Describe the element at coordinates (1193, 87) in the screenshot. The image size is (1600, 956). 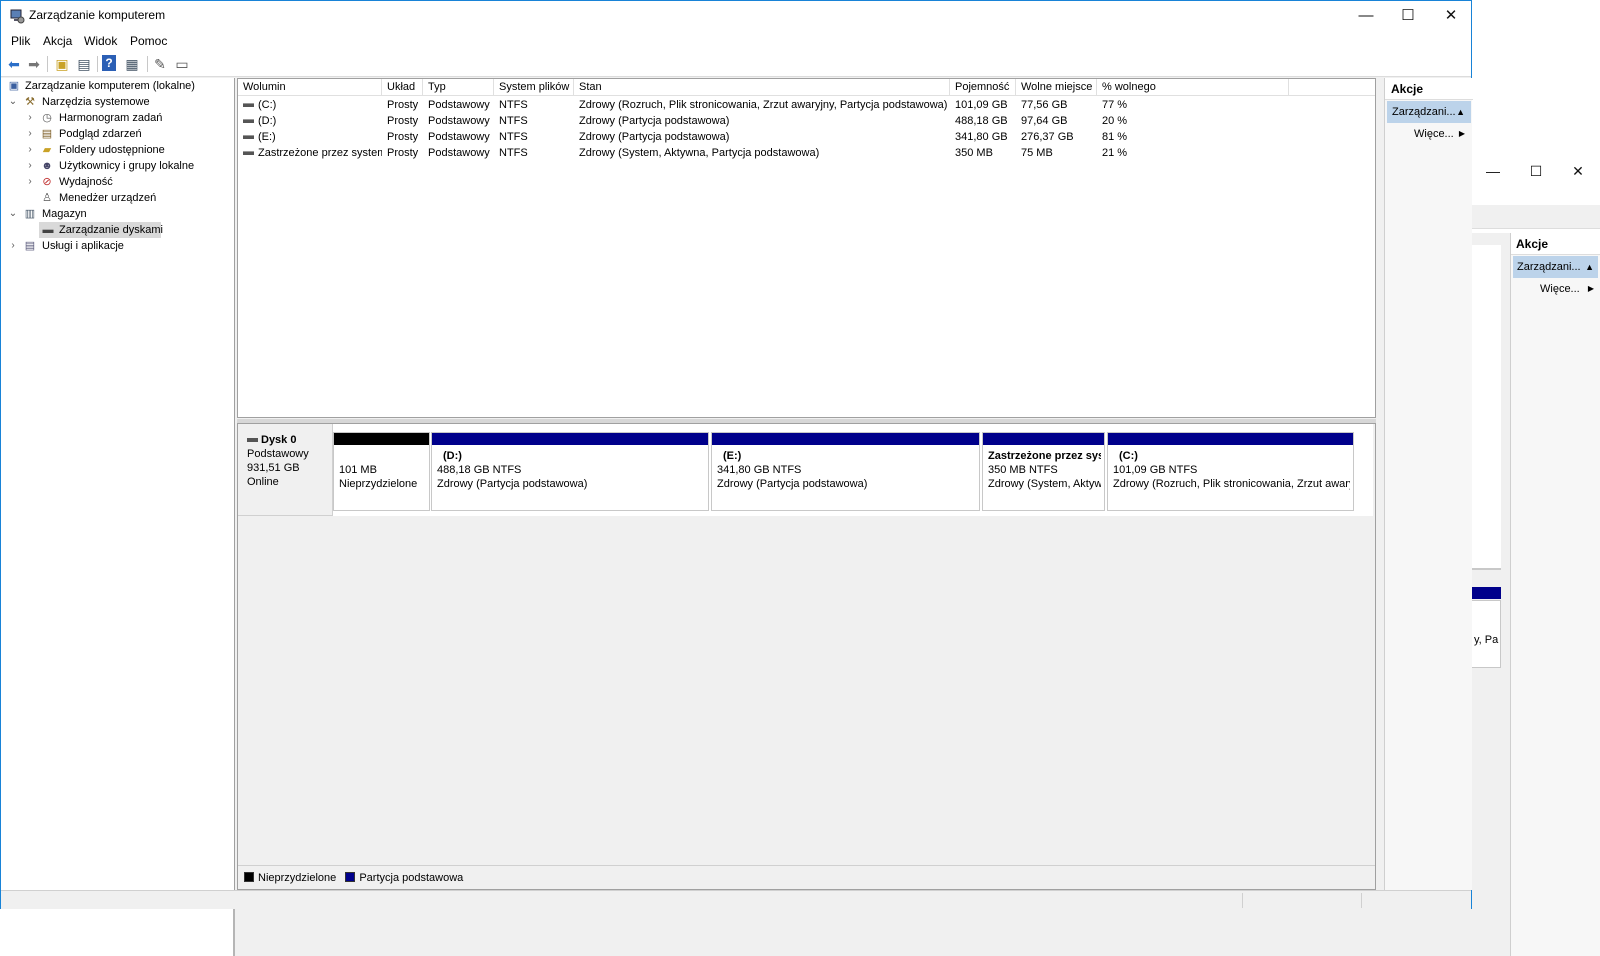
I see `column-header-percent-free: % wolnego` at that location.